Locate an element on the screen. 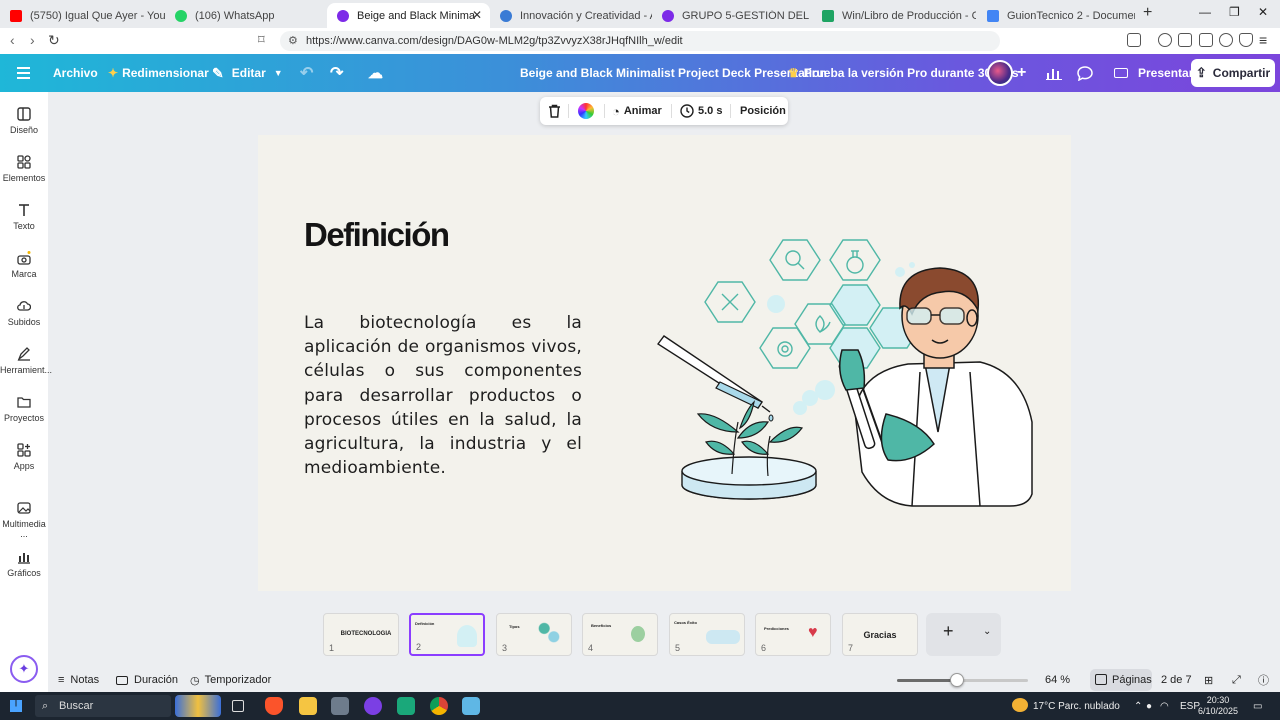 The image size is (1280, 720). taskbar-search: ⌕ Buscar is located at coordinates (103, 706).